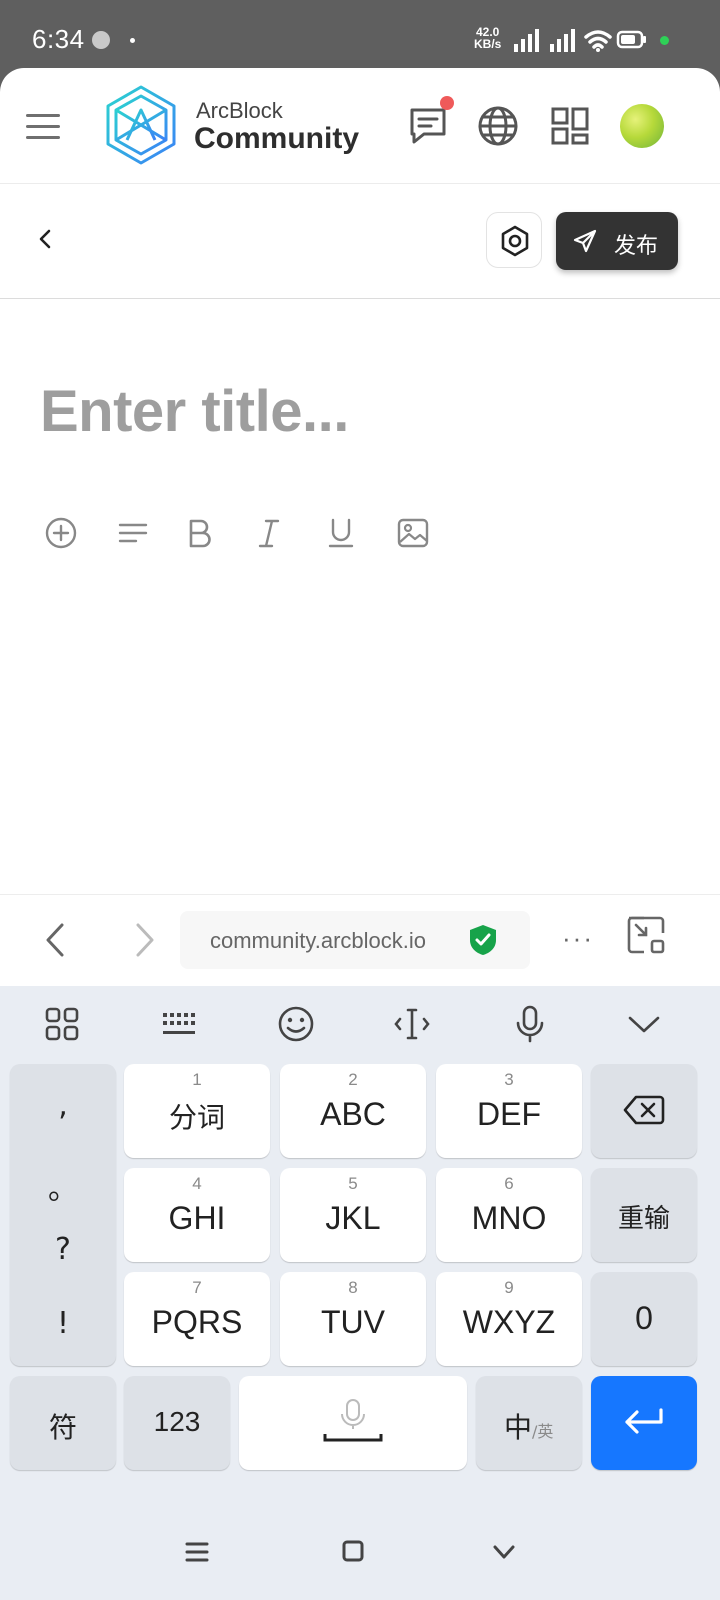 The width and height of the screenshot is (720, 1600). I want to click on menu-icon, so click(43, 127).